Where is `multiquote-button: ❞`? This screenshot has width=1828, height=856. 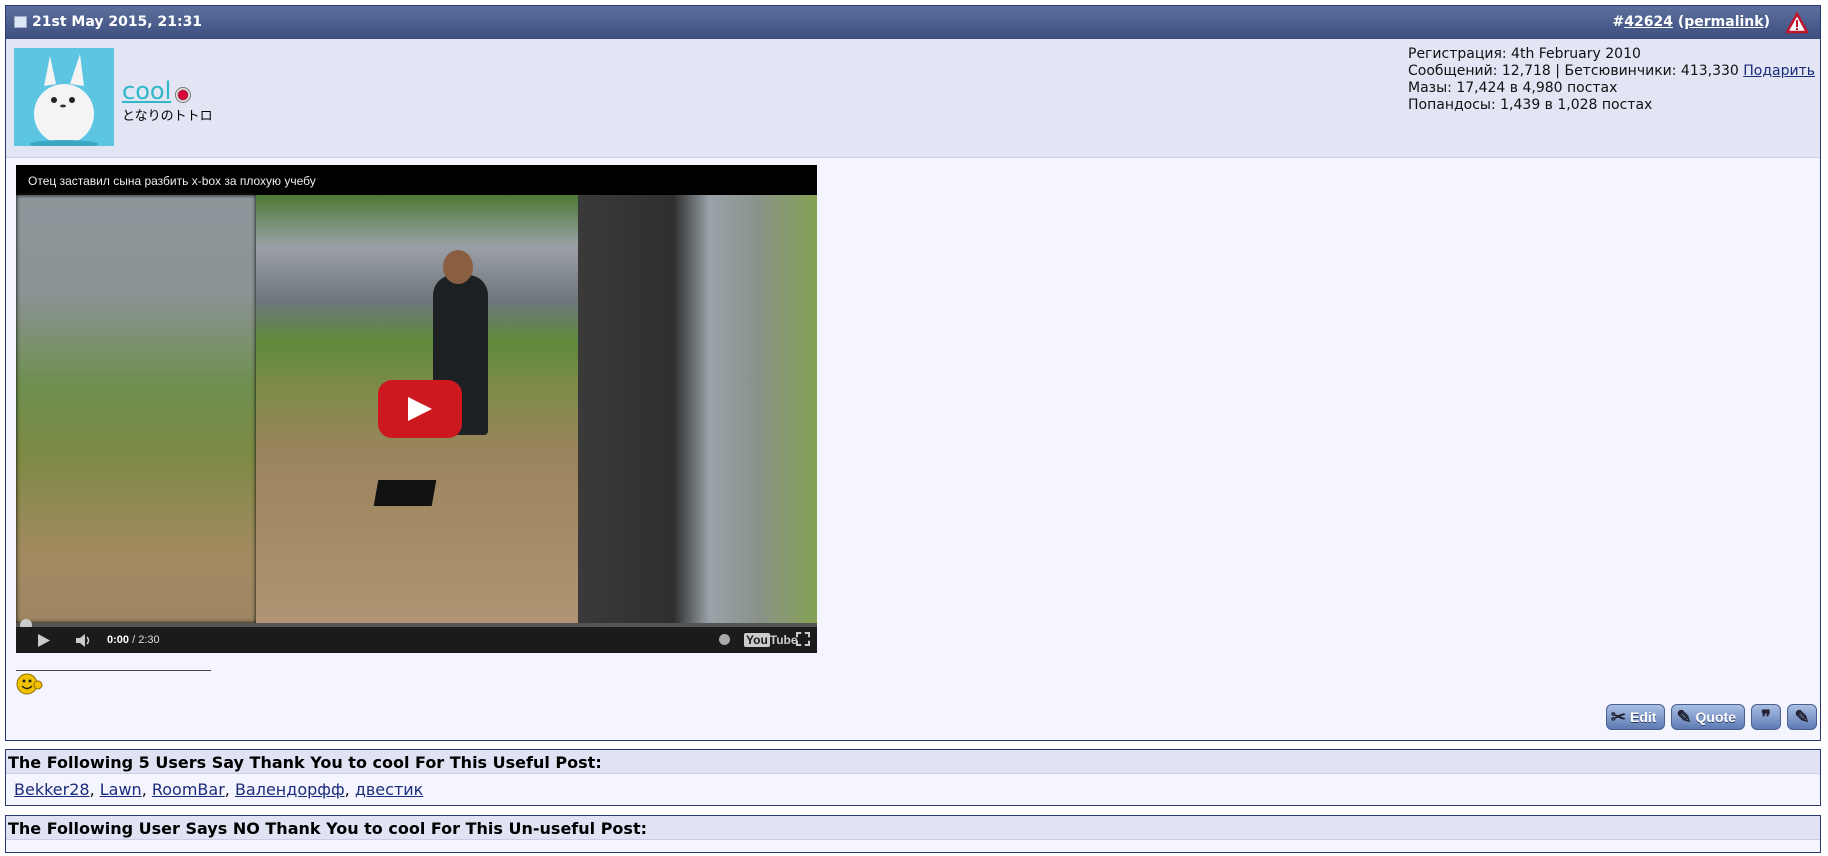
multiquote-button: ❞ is located at coordinates (1766, 717).